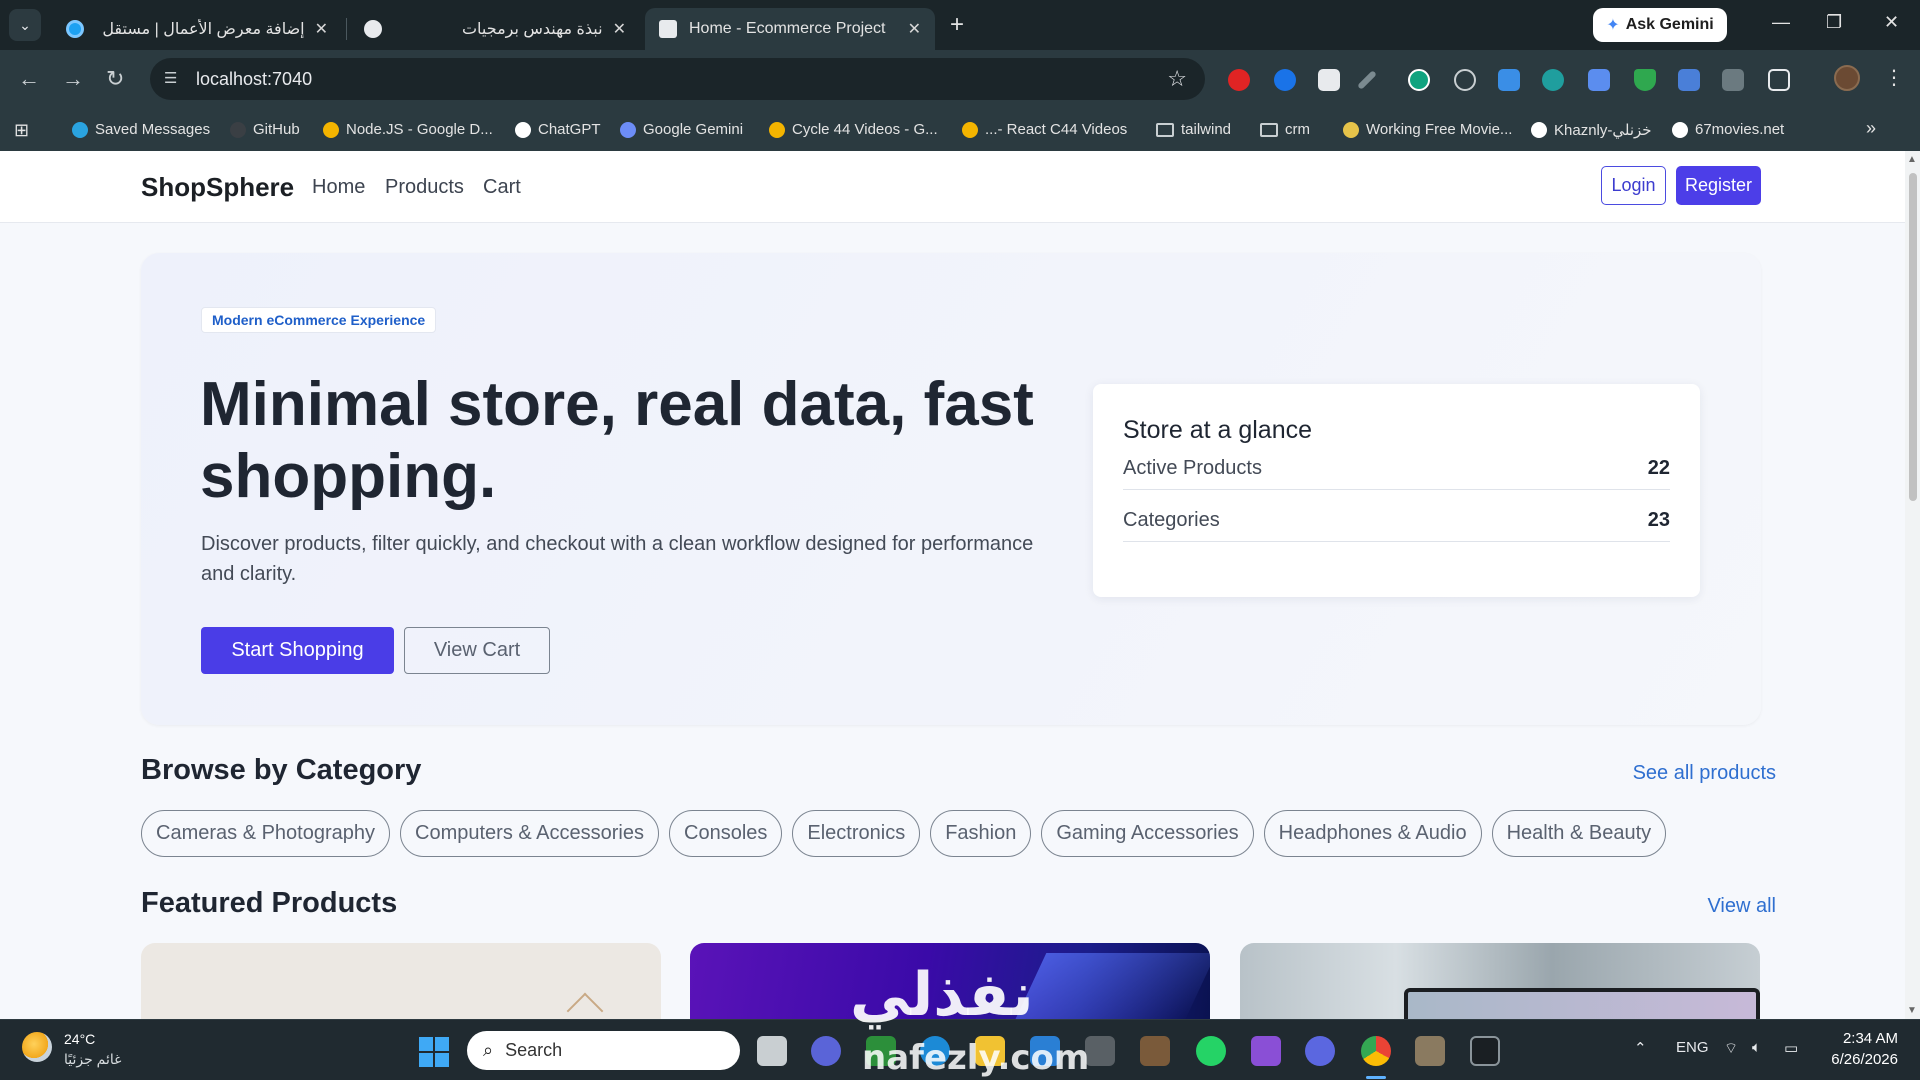 This screenshot has width=1920, height=1080. What do you see at coordinates (1579, 833) in the screenshot?
I see `category-chip: Health & Beauty` at bounding box center [1579, 833].